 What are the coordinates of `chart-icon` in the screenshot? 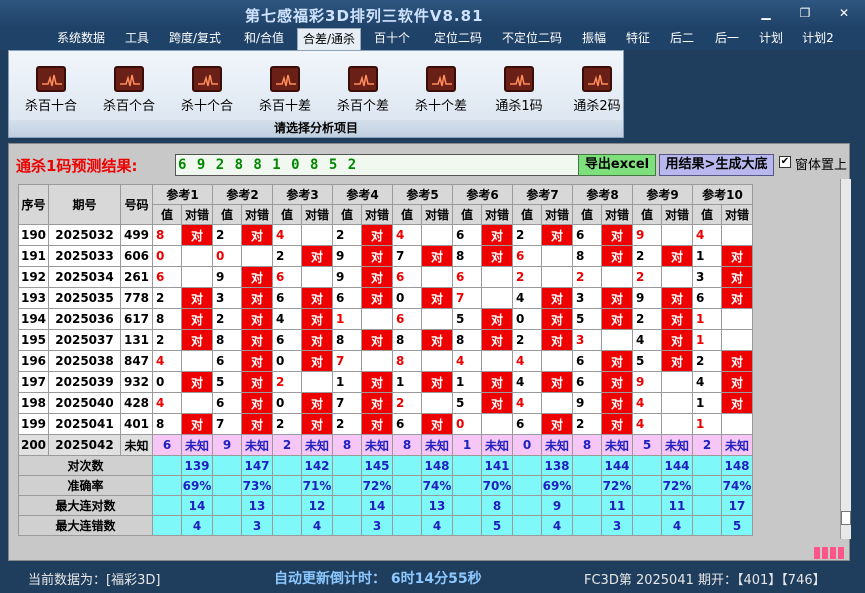 It's located at (363, 79).